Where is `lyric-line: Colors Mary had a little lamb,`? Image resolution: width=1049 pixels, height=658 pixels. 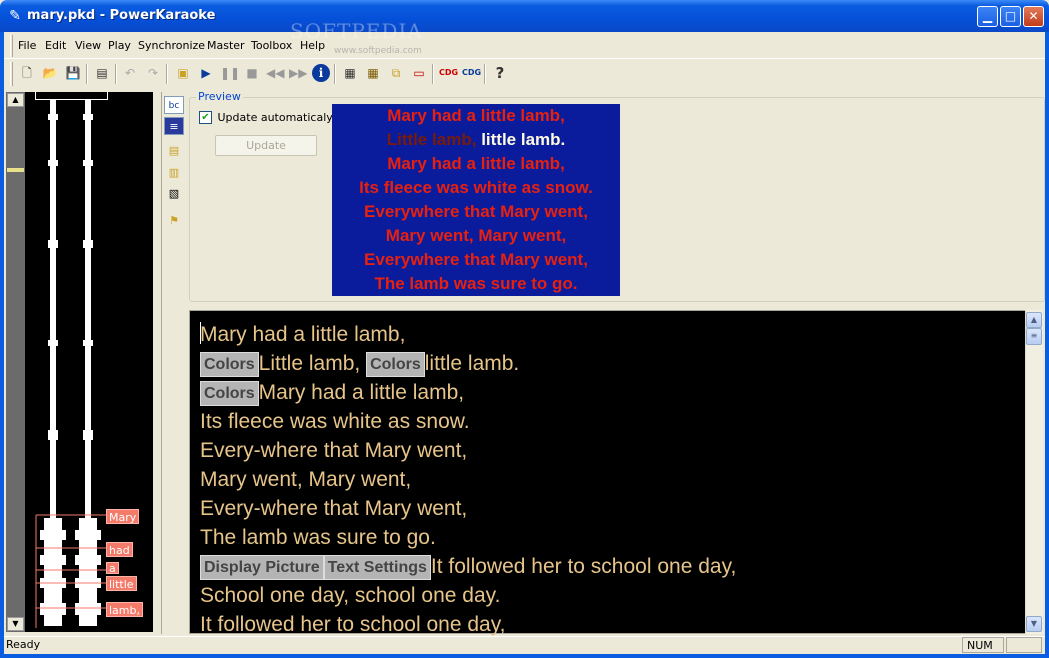 lyric-line: Colors Mary had a little lamb, is located at coordinates (332, 392).